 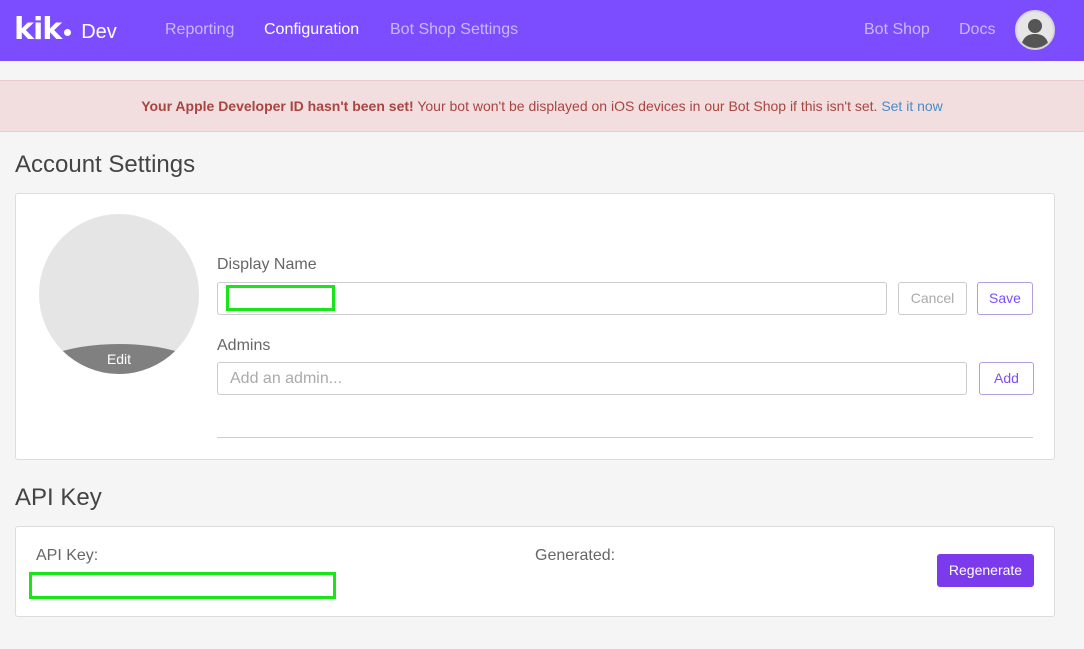 I want to click on account-settings-heading: Account Settings, so click(x=105, y=164).